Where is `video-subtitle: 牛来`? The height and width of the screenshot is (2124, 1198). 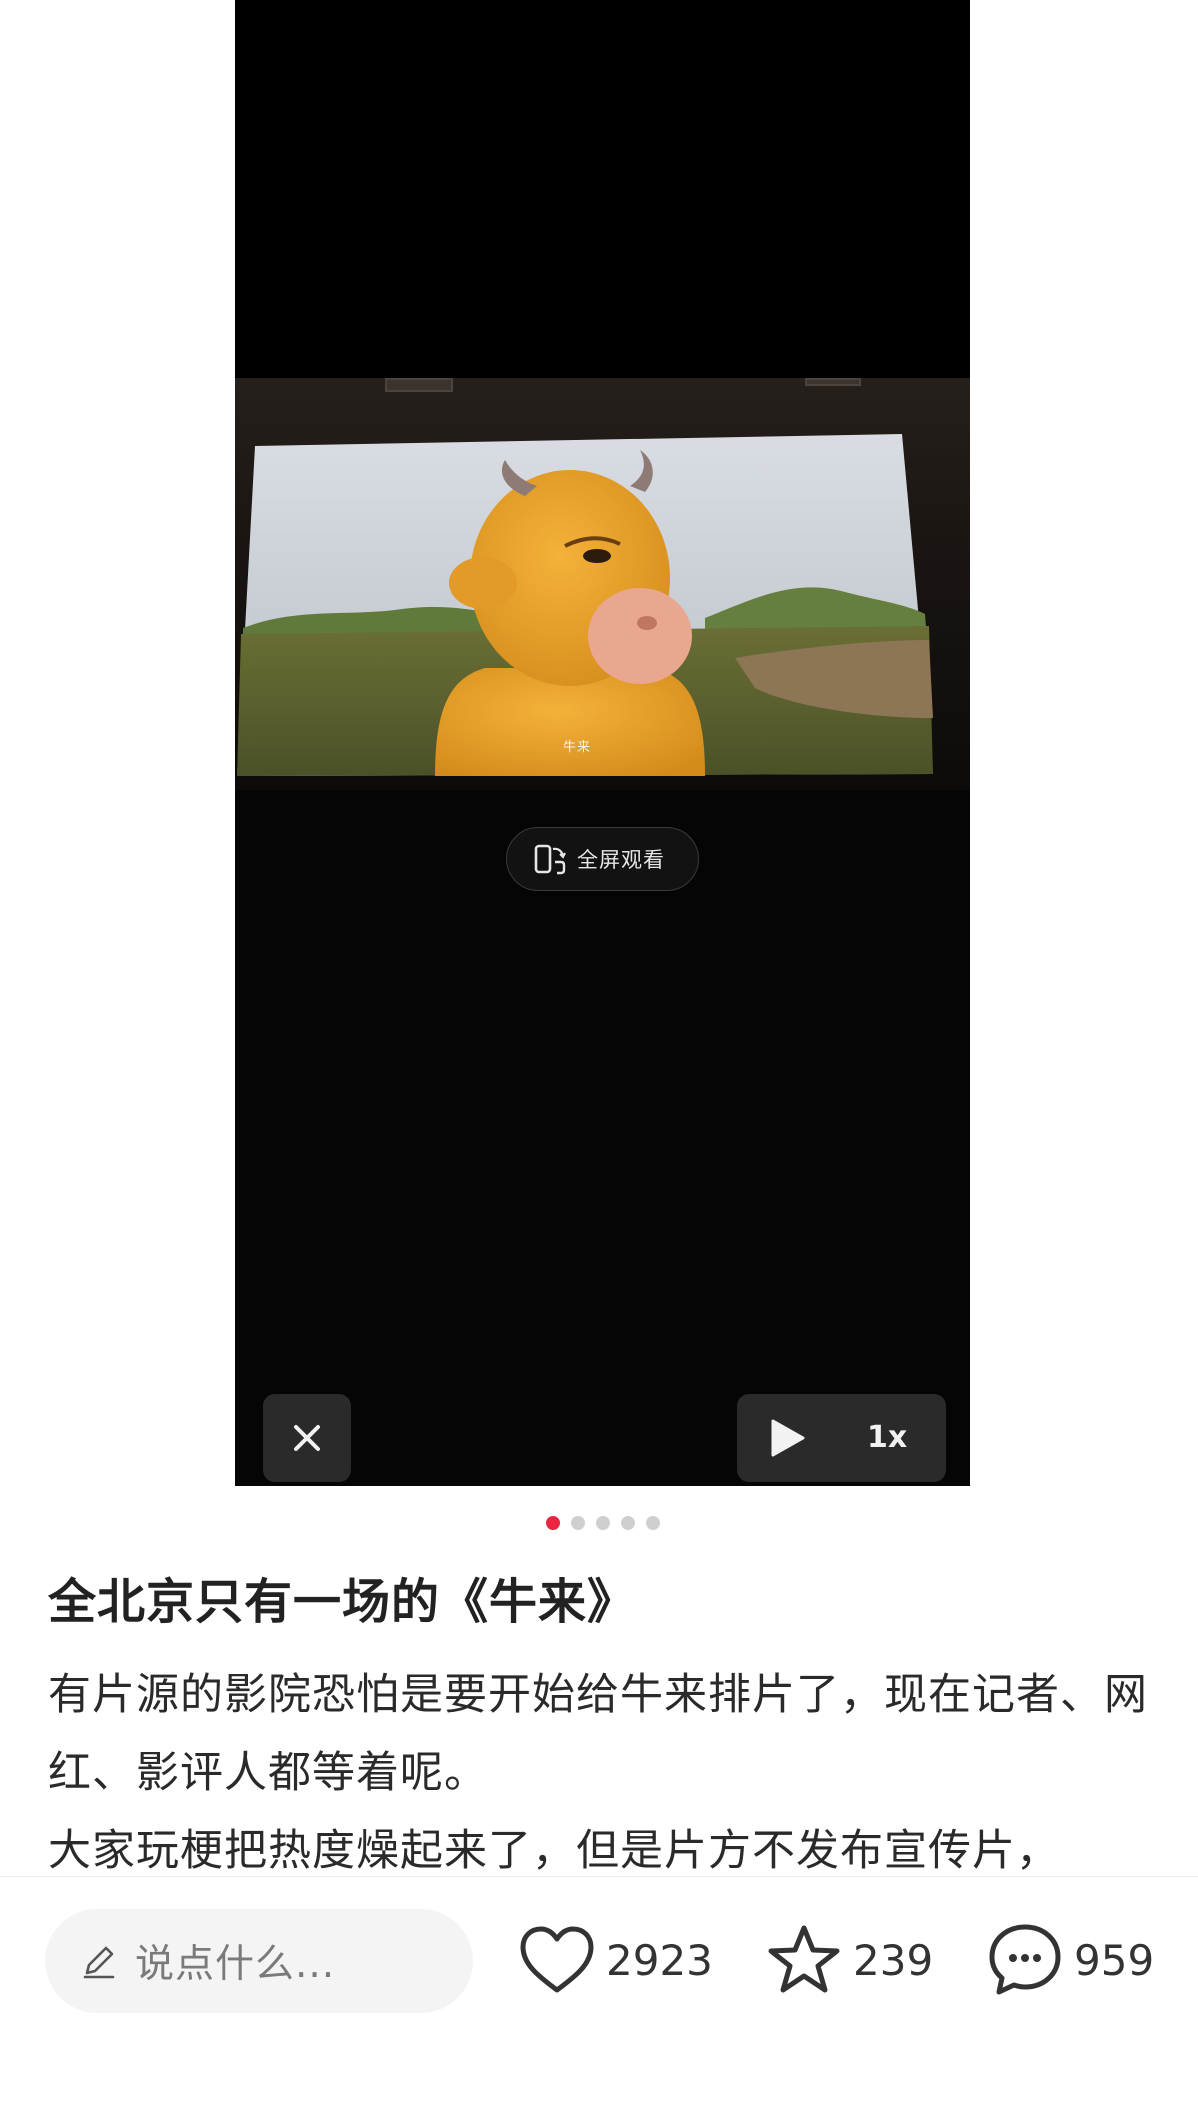
video-subtitle: 牛来 is located at coordinates (577, 747).